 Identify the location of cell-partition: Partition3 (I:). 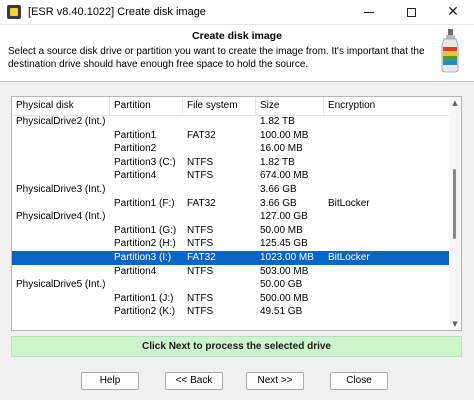
(143, 257).